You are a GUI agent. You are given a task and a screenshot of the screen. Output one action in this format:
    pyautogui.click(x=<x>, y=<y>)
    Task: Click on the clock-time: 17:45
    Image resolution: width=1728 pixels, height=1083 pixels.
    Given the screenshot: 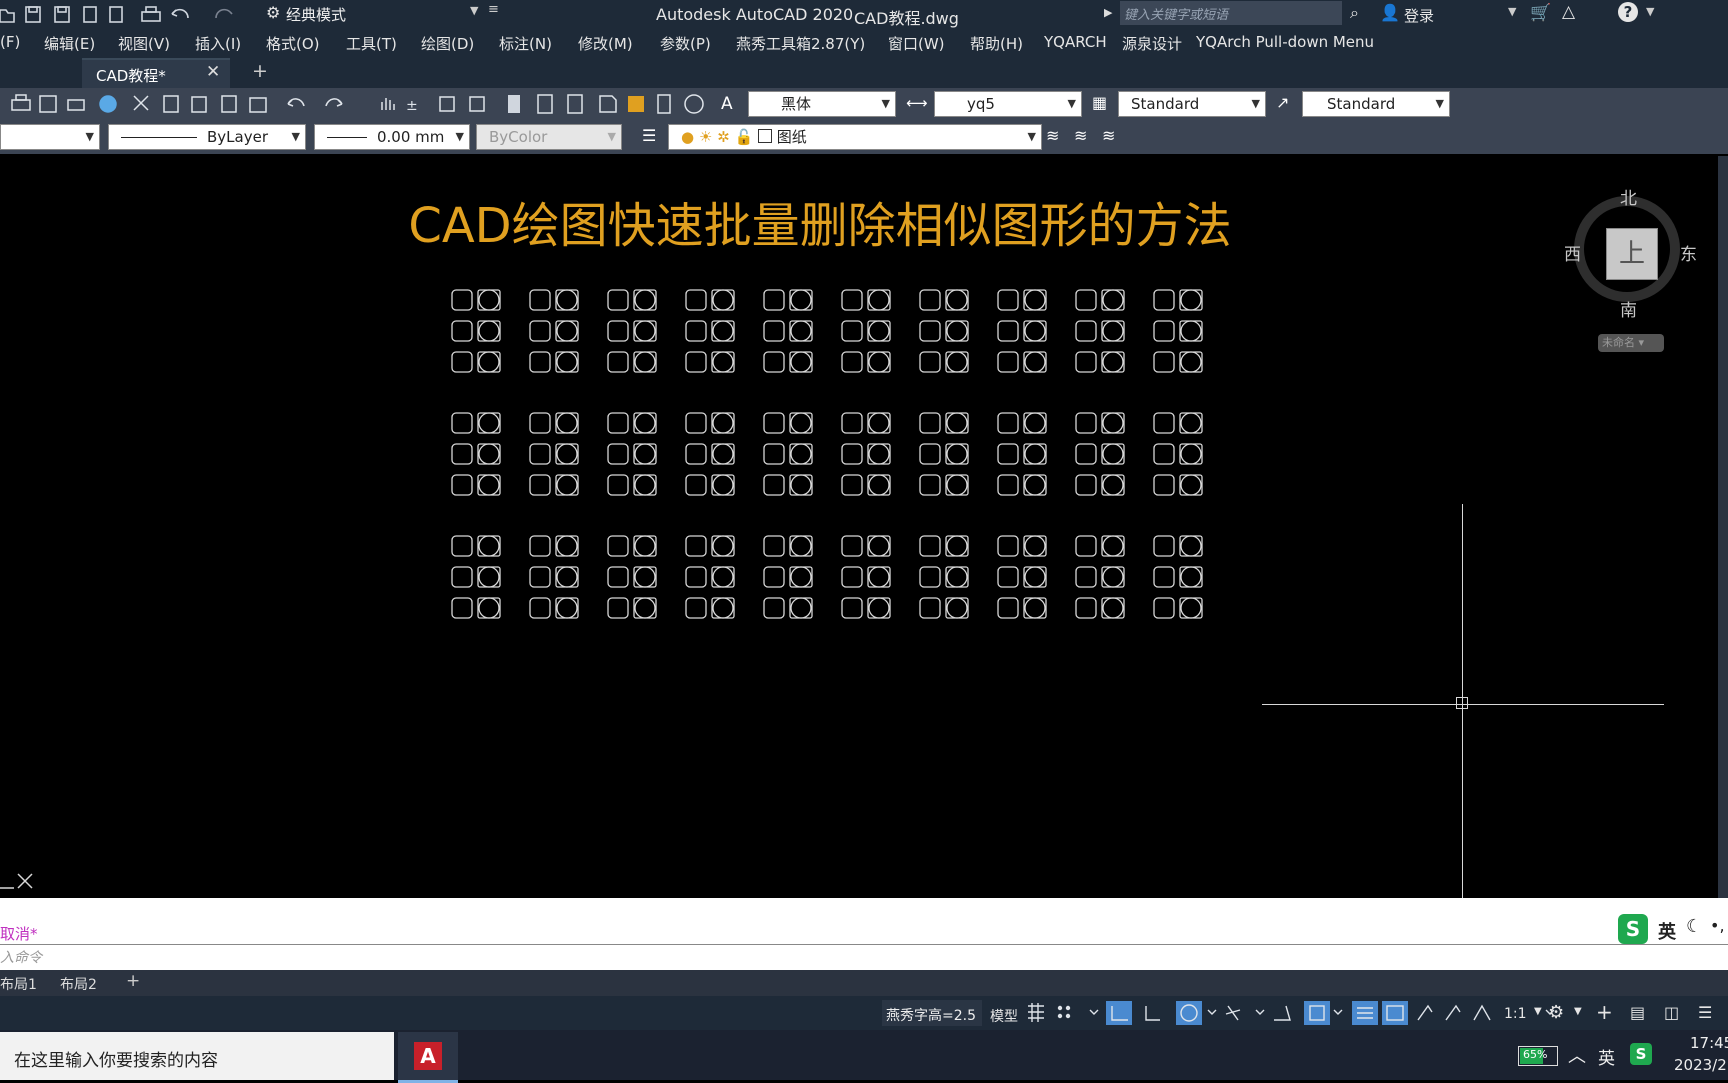 What is the action you would take?
    pyautogui.click(x=1709, y=1043)
    